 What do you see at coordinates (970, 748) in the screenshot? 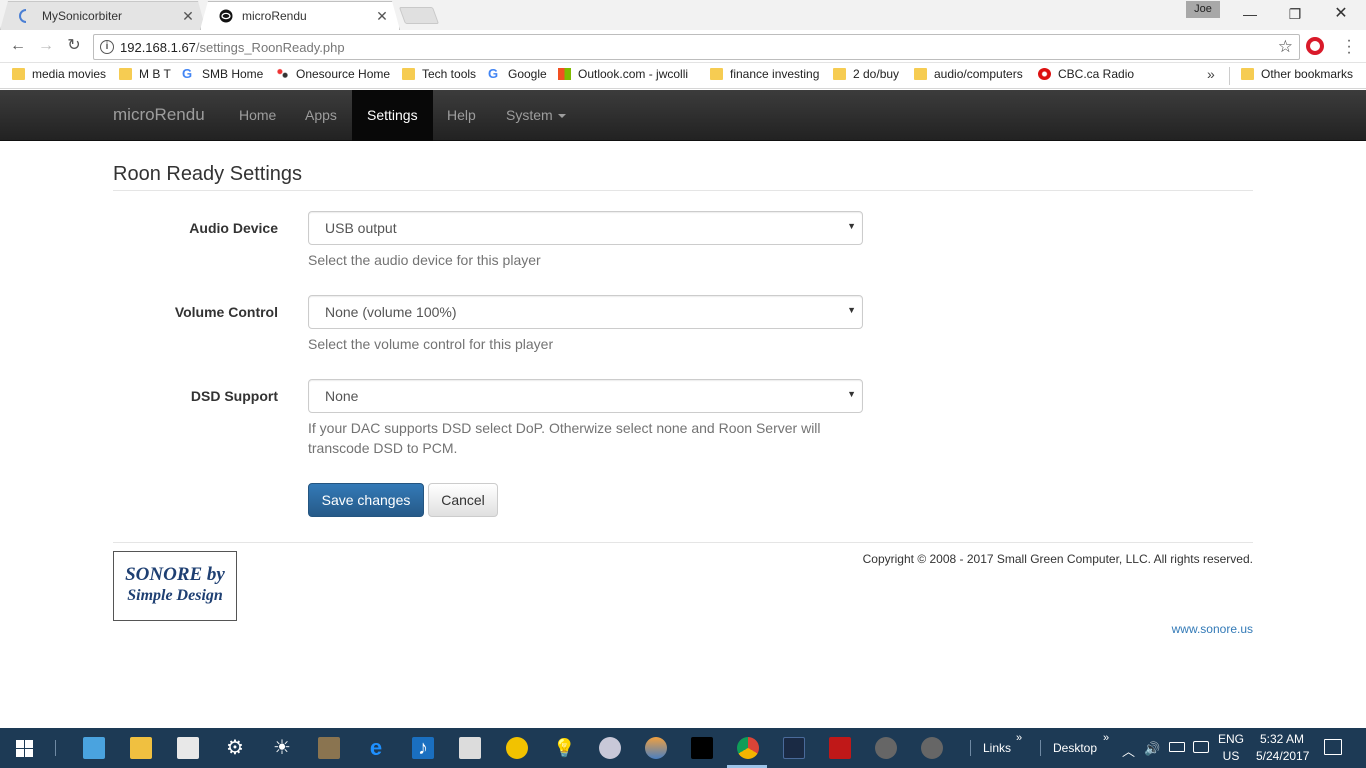
I see `taskbar-separator` at bounding box center [970, 748].